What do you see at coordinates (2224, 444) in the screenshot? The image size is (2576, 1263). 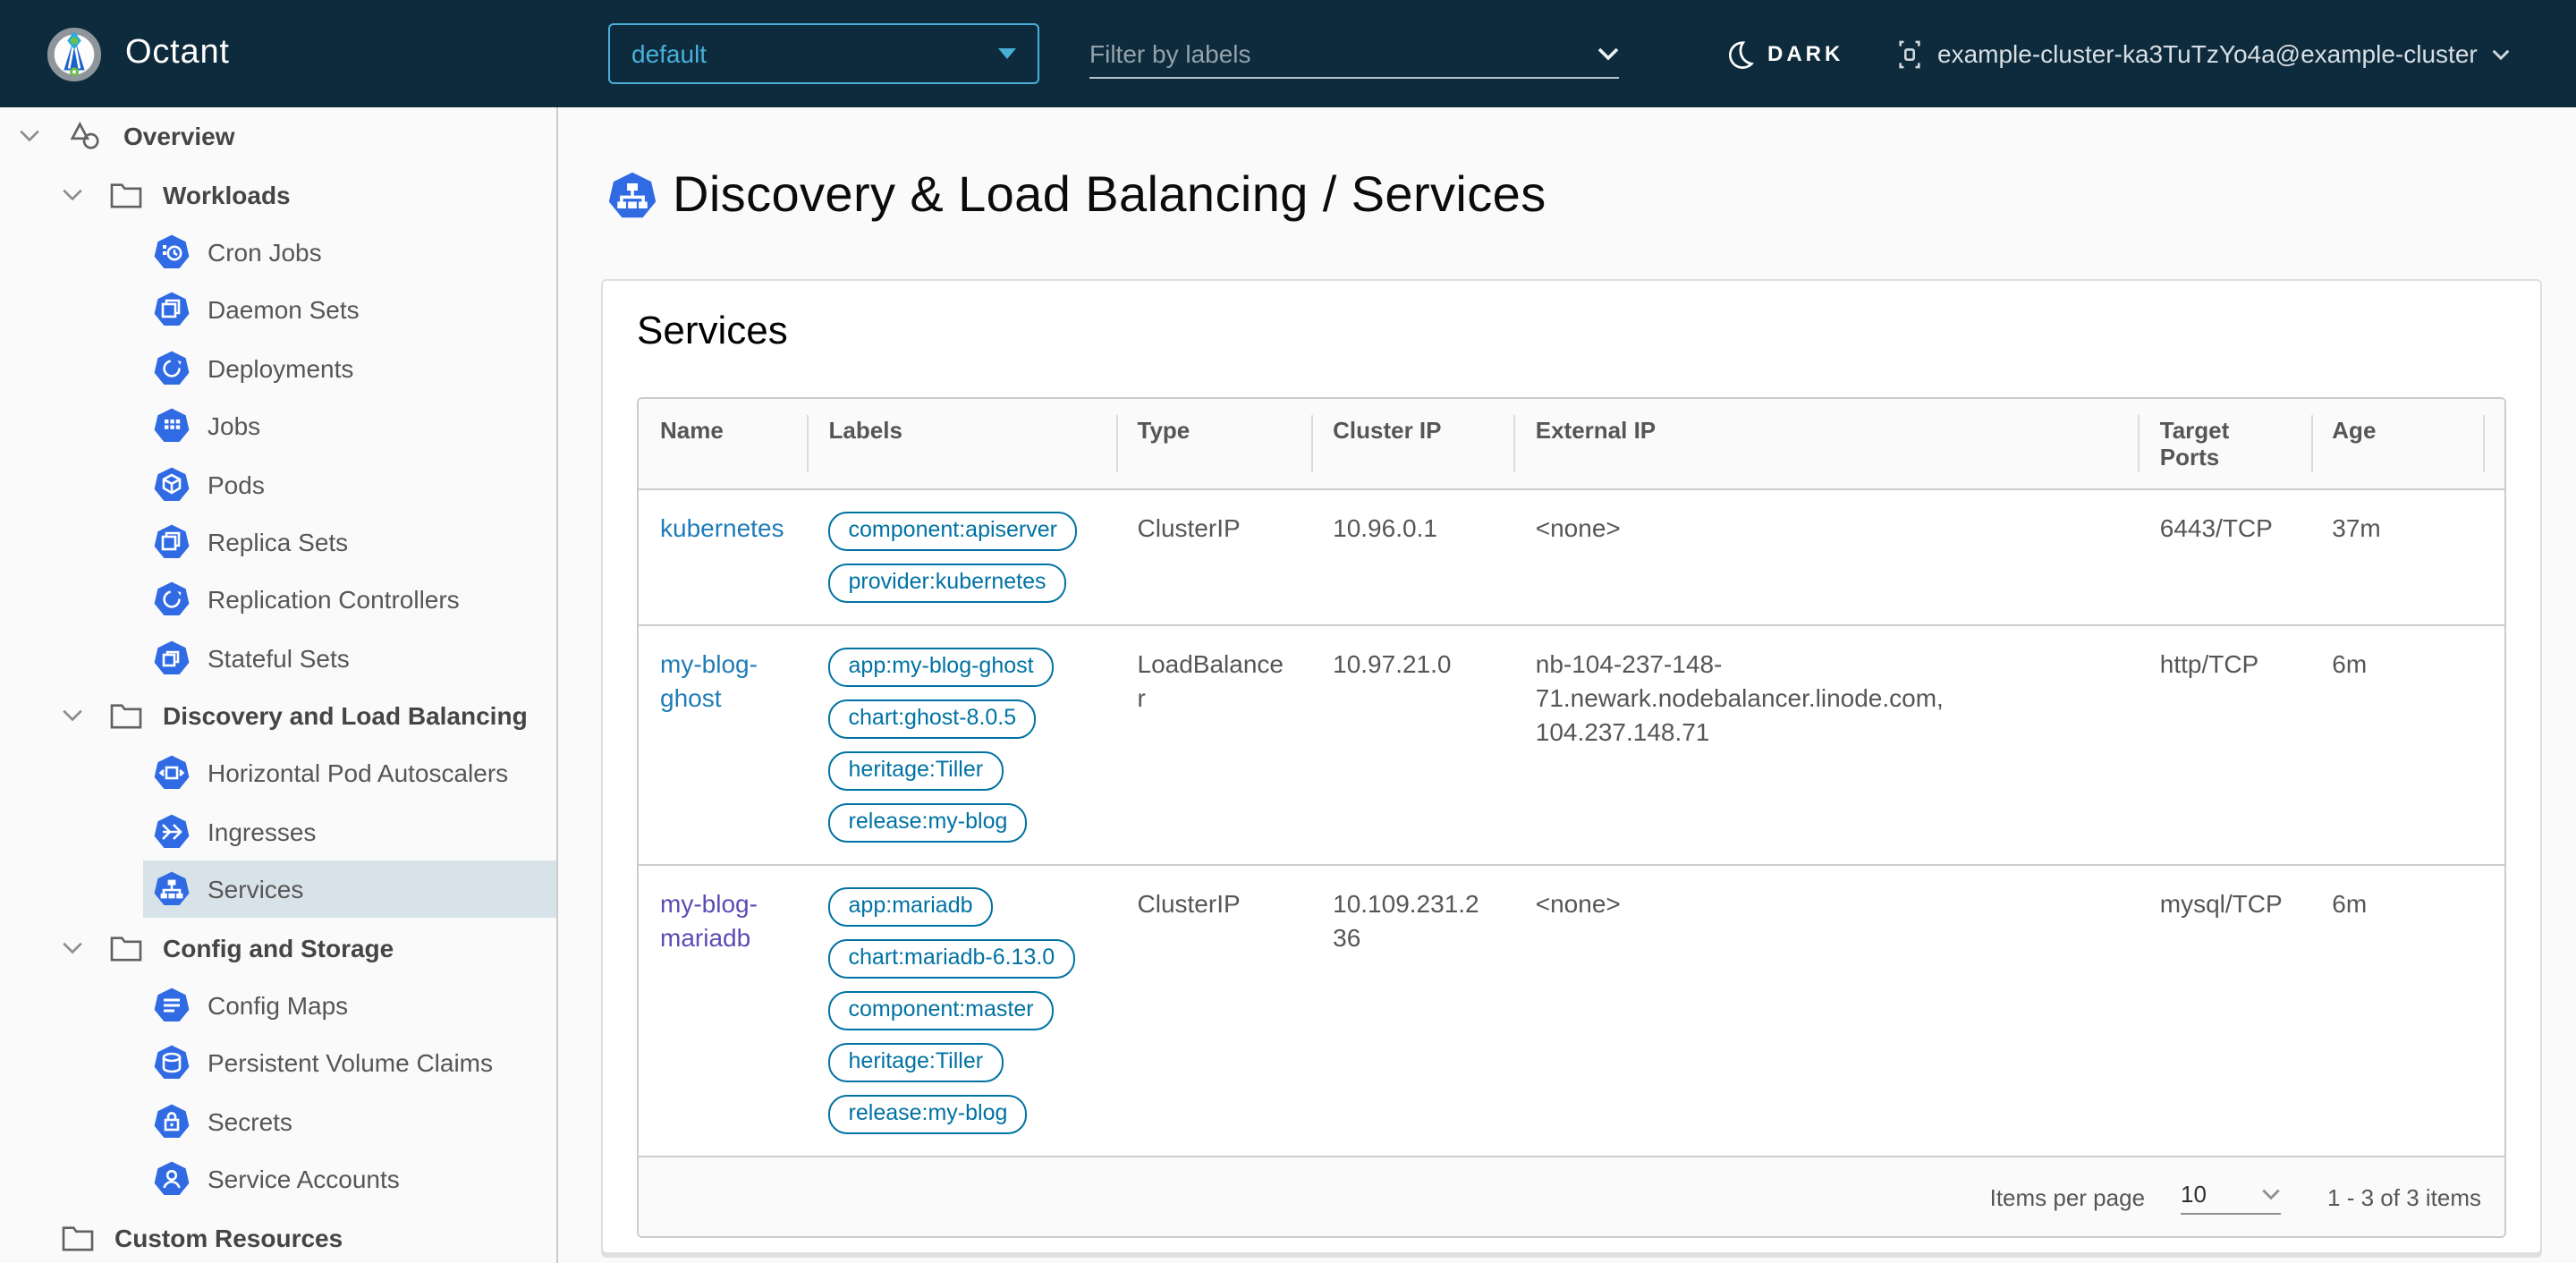 I see `column-header-target-ports: Target Ports` at bounding box center [2224, 444].